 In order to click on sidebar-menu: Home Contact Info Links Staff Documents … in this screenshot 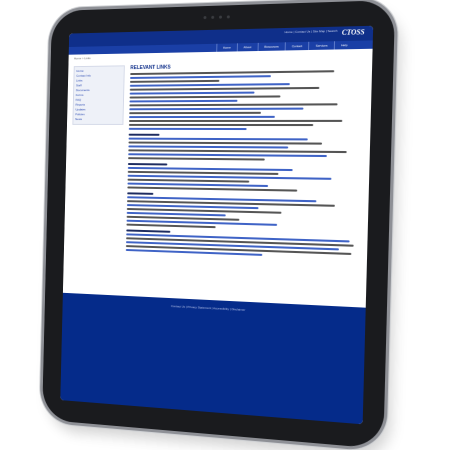, I will do `click(98, 95)`.